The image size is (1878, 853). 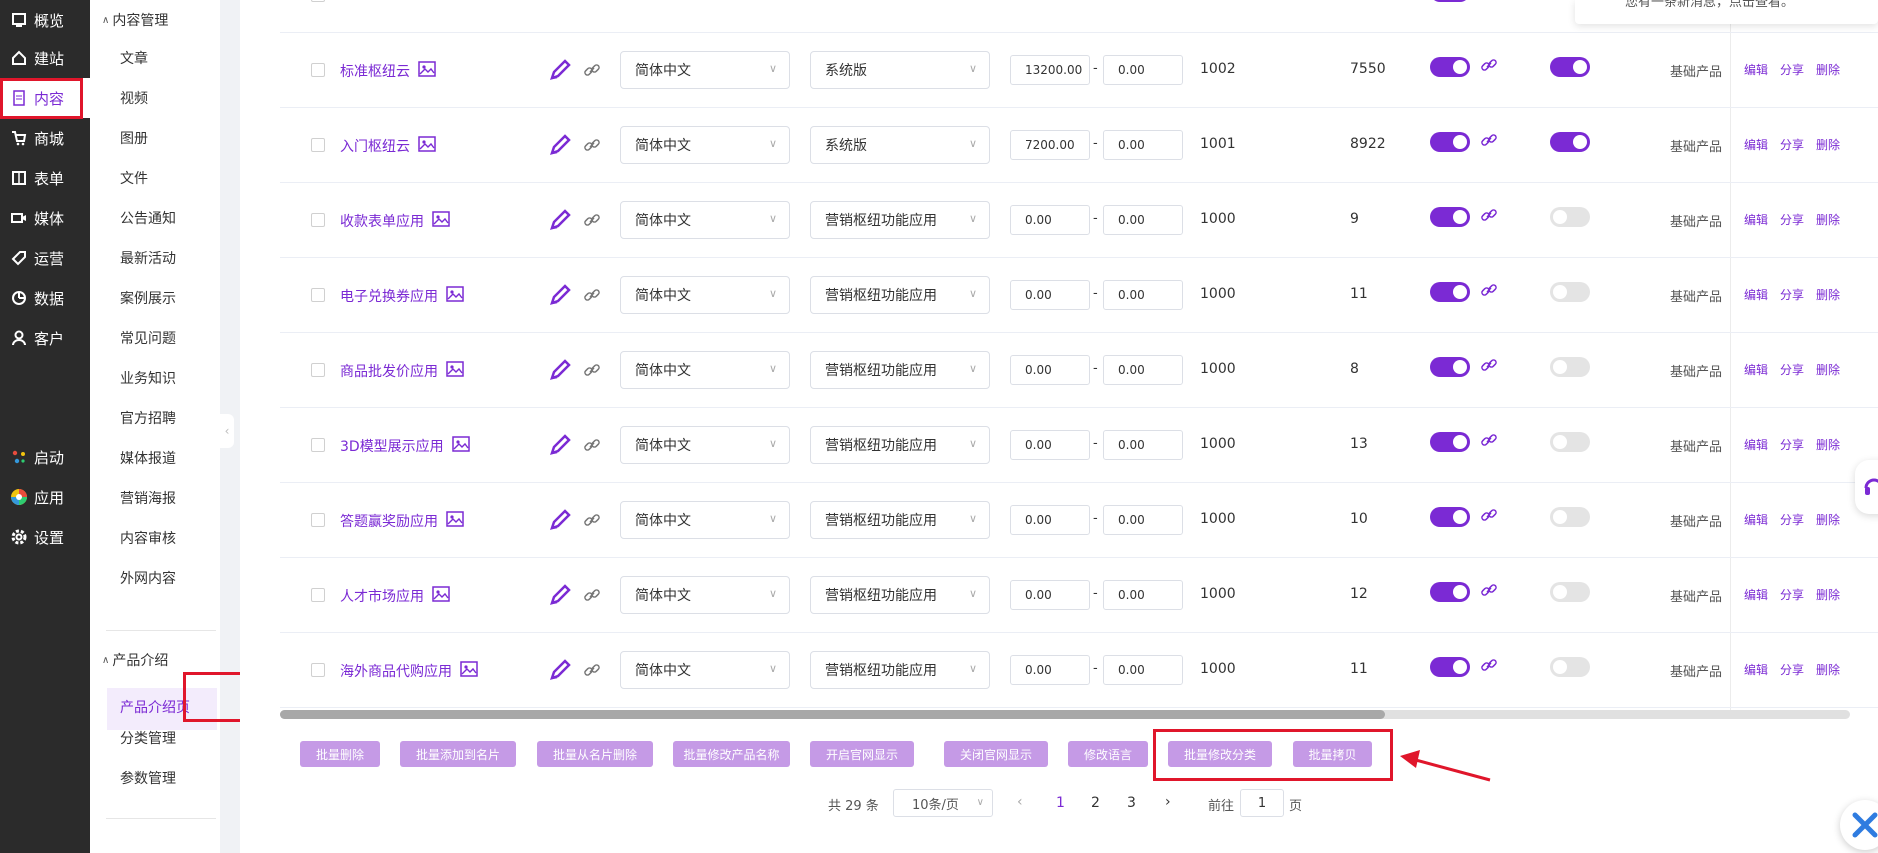 What do you see at coordinates (148, 738) in the screenshot?
I see `subnav-item: 分类管理` at bounding box center [148, 738].